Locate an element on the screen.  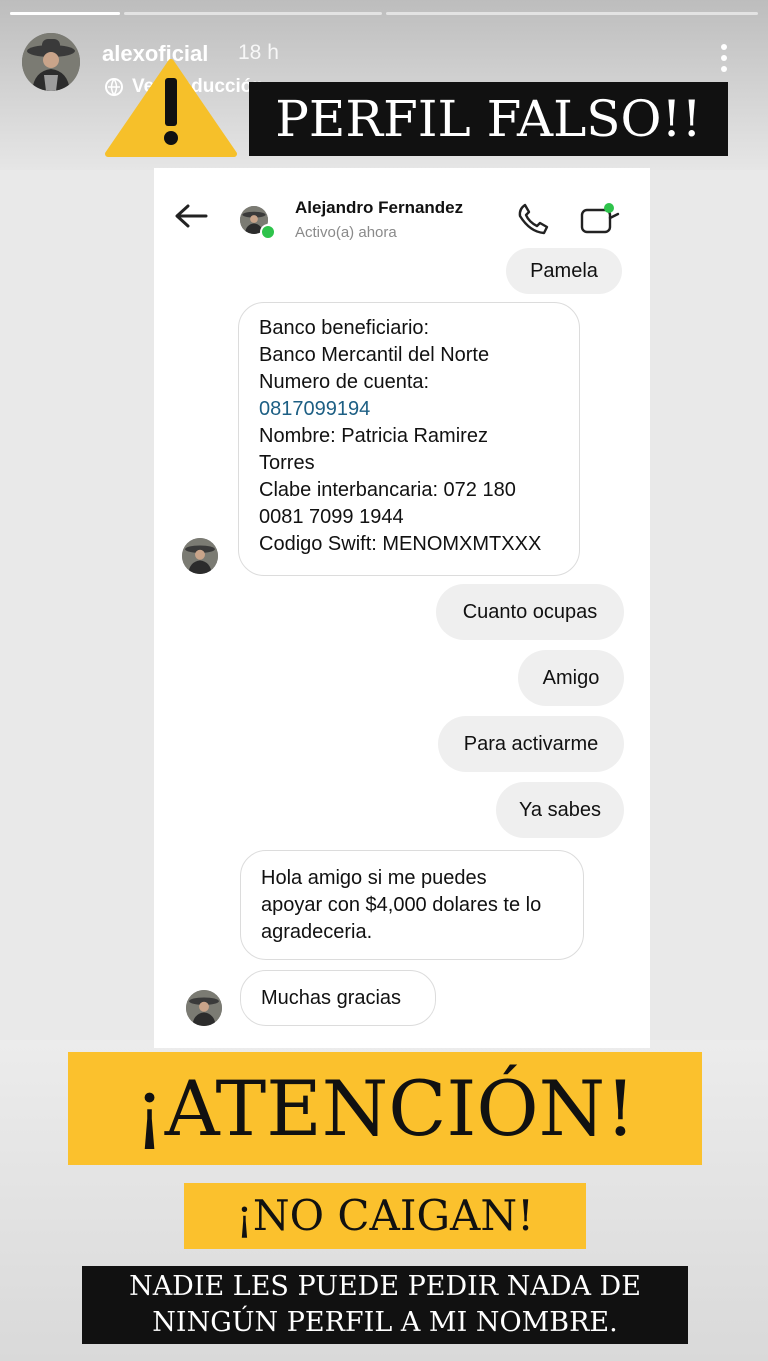
message-line: Clabe interbancaria: 072 180 is located at coordinates (387, 490).